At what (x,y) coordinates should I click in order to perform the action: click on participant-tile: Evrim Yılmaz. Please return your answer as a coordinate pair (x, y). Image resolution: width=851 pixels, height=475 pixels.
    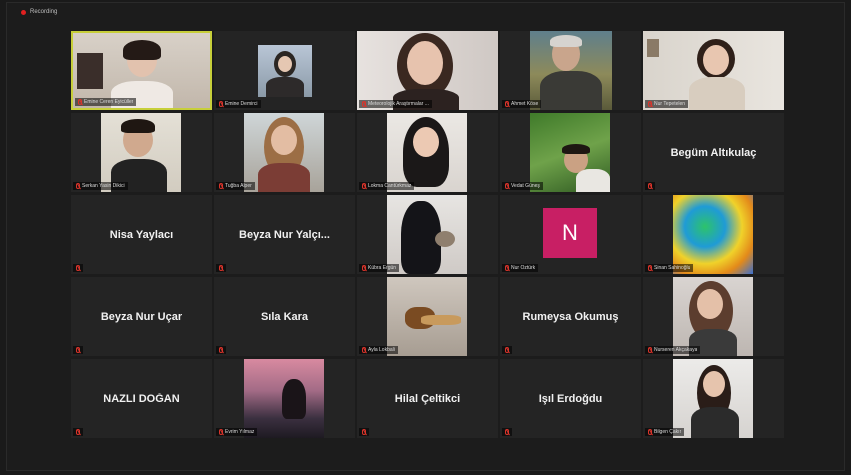
    Looking at the image, I should click on (284, 398).